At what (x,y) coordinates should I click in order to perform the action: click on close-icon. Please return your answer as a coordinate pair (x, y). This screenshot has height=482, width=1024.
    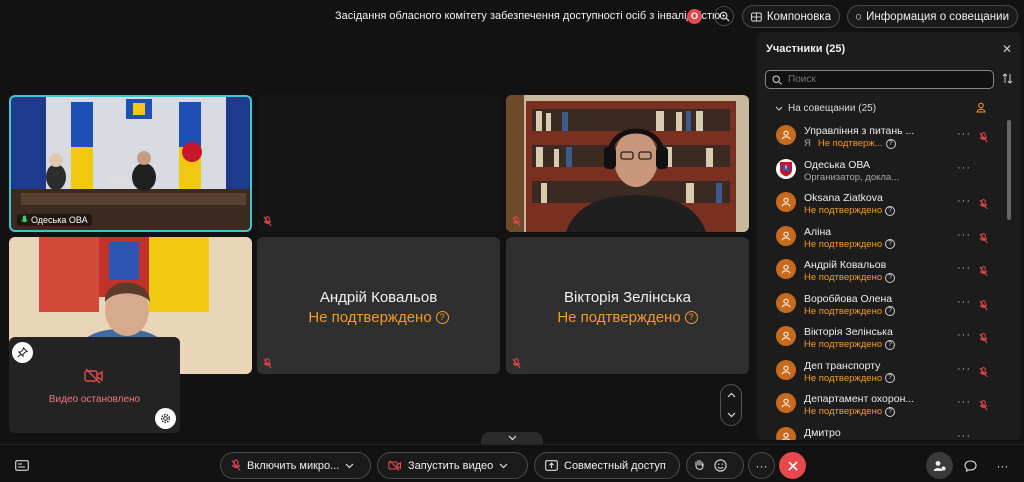
    Looking at the image, I should click on (792, 465).